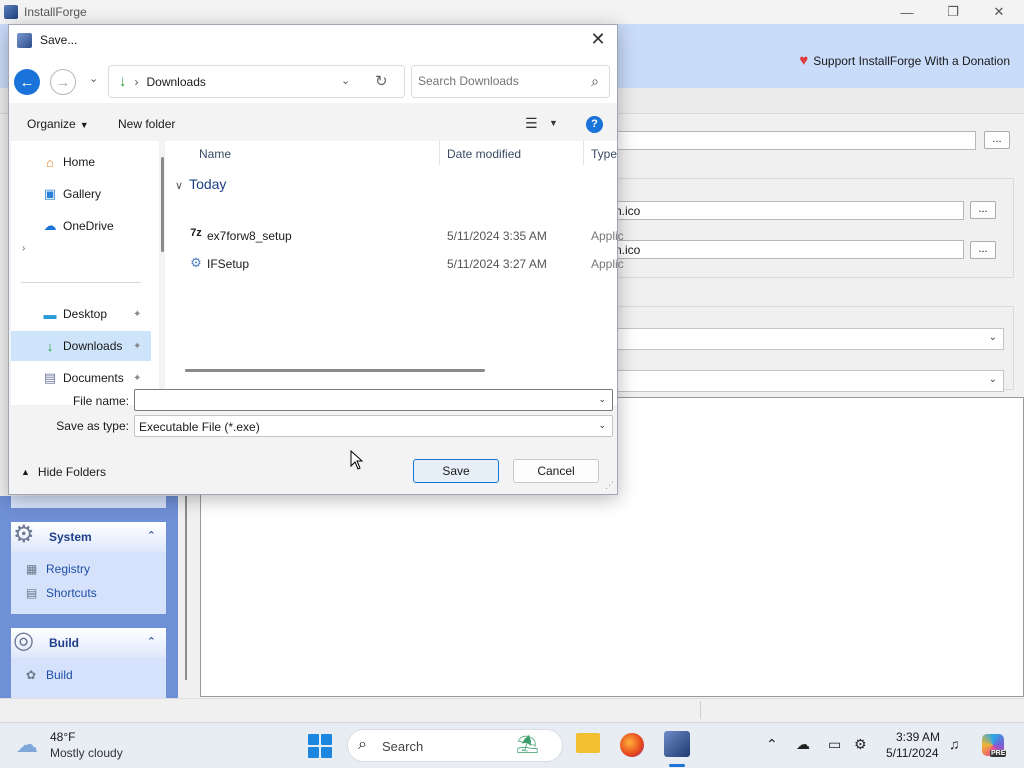 The height and width of the screenshot is (768, 1024). I want to click on file-row: ⚙ IFSetup 5/11/2024 3:27 AM Applic, so click(404, 264).